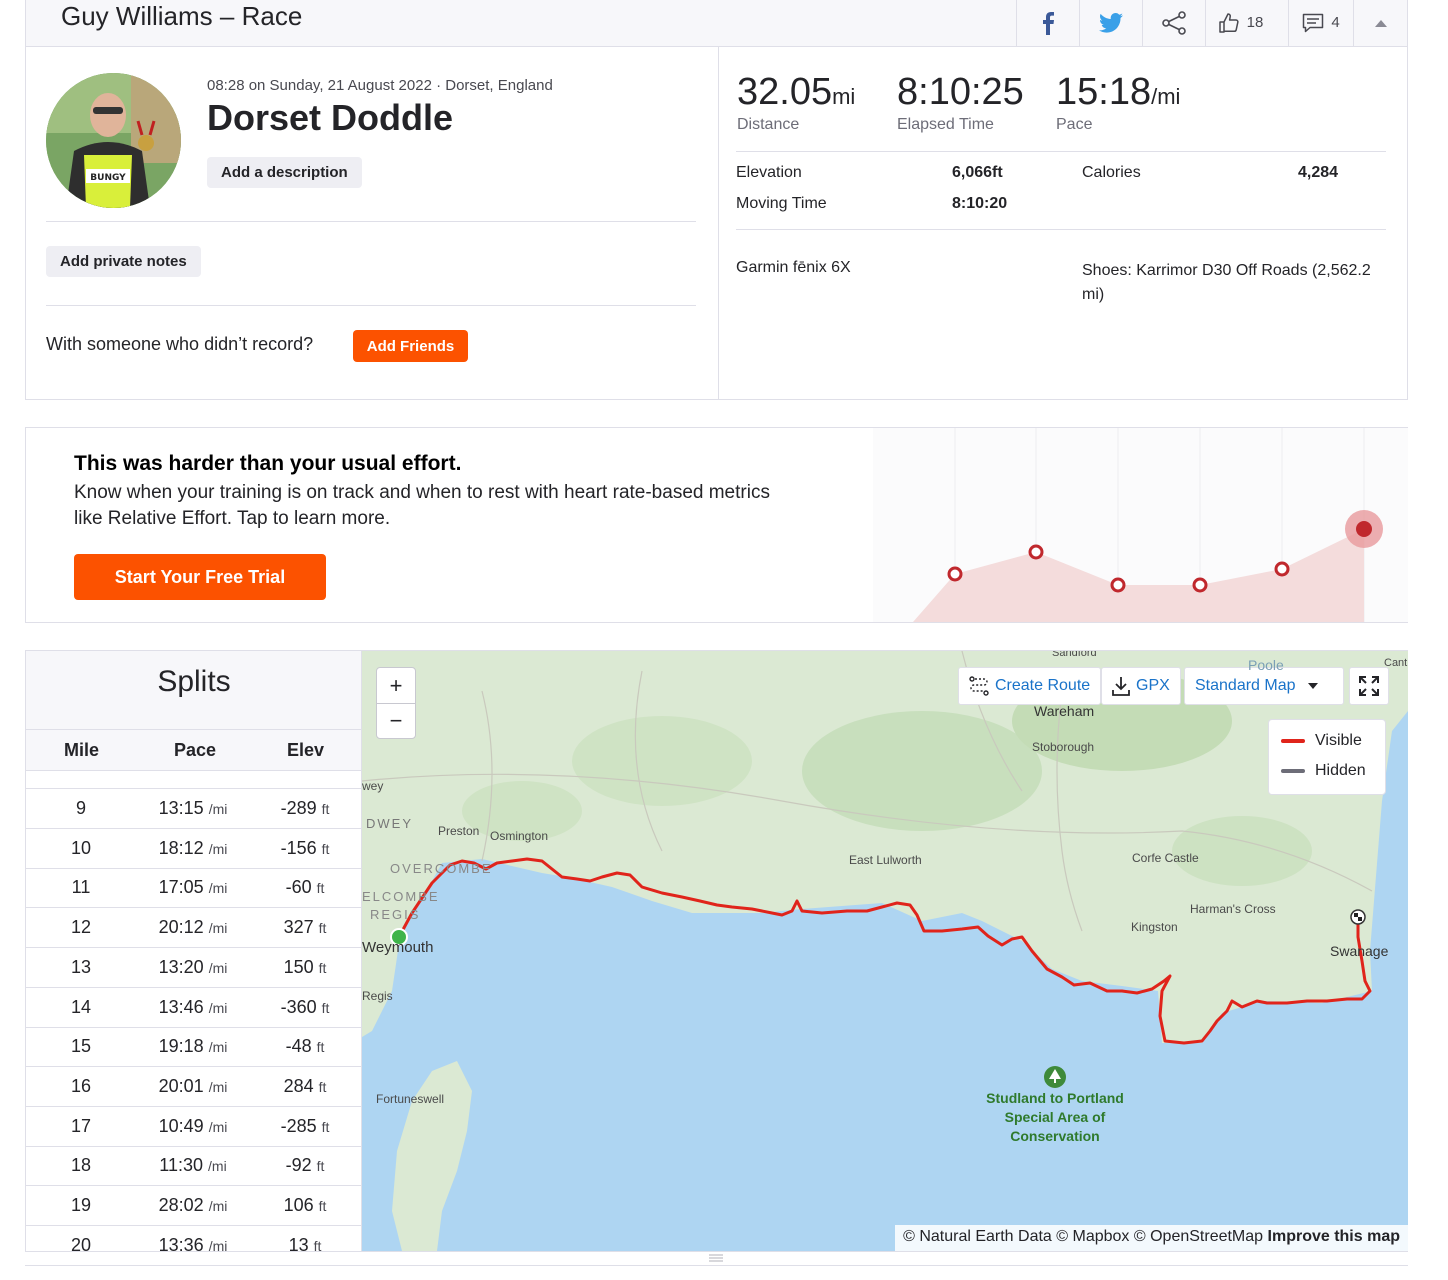 The height and width of the screenshot is (1280, 1448). I want to click on splits-table-header: Mile Pace Elev, so click(193, 750).